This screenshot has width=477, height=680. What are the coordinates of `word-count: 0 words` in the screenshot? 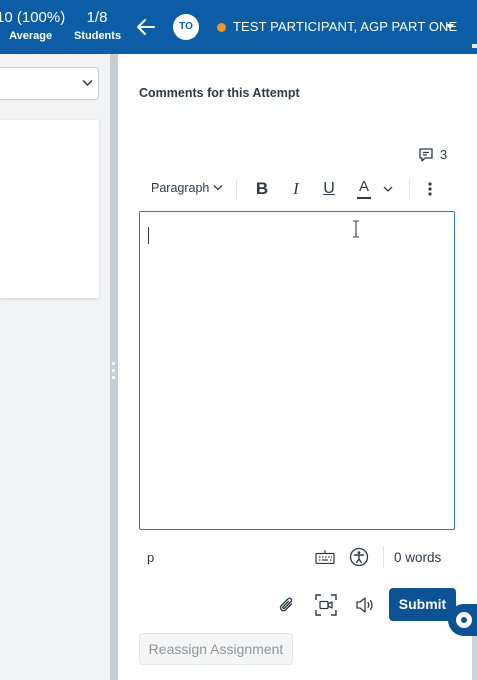 It's located at (417, 557).